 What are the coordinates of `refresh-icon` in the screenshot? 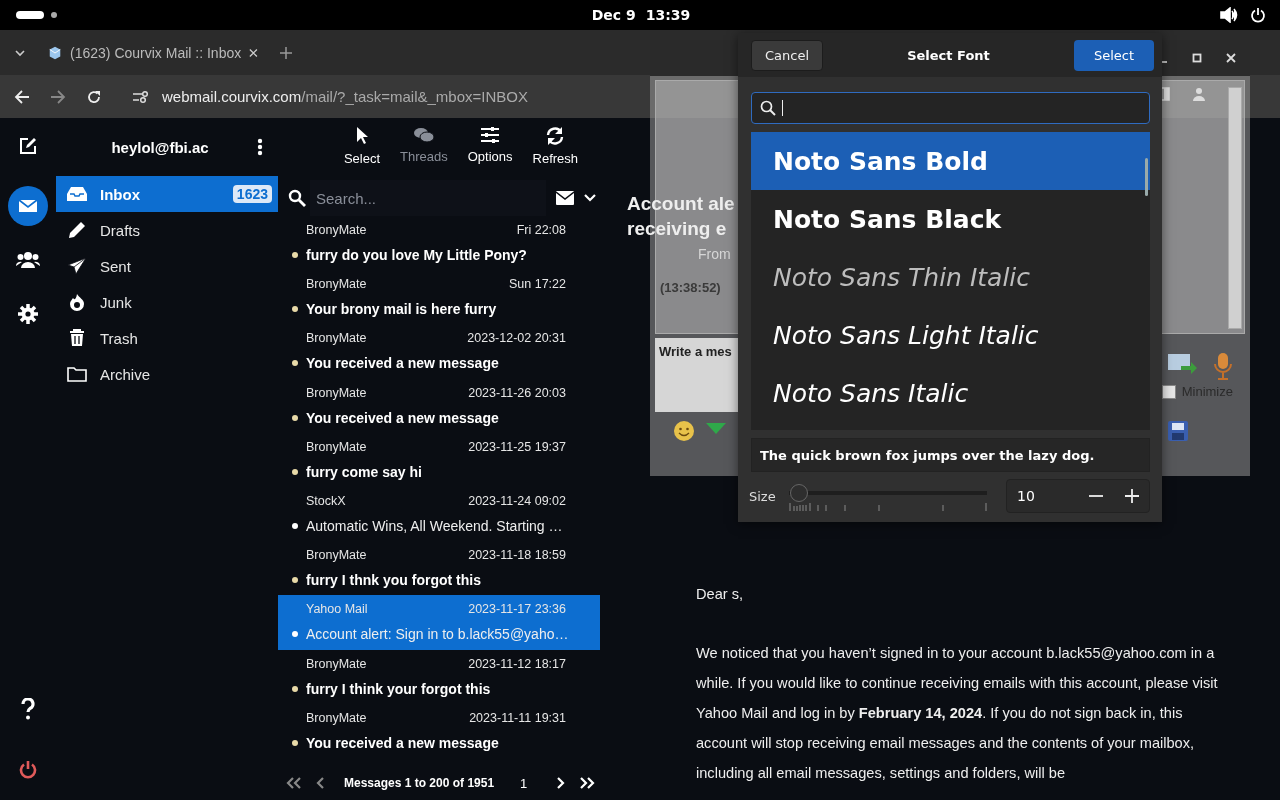 It's located at (555, 136).